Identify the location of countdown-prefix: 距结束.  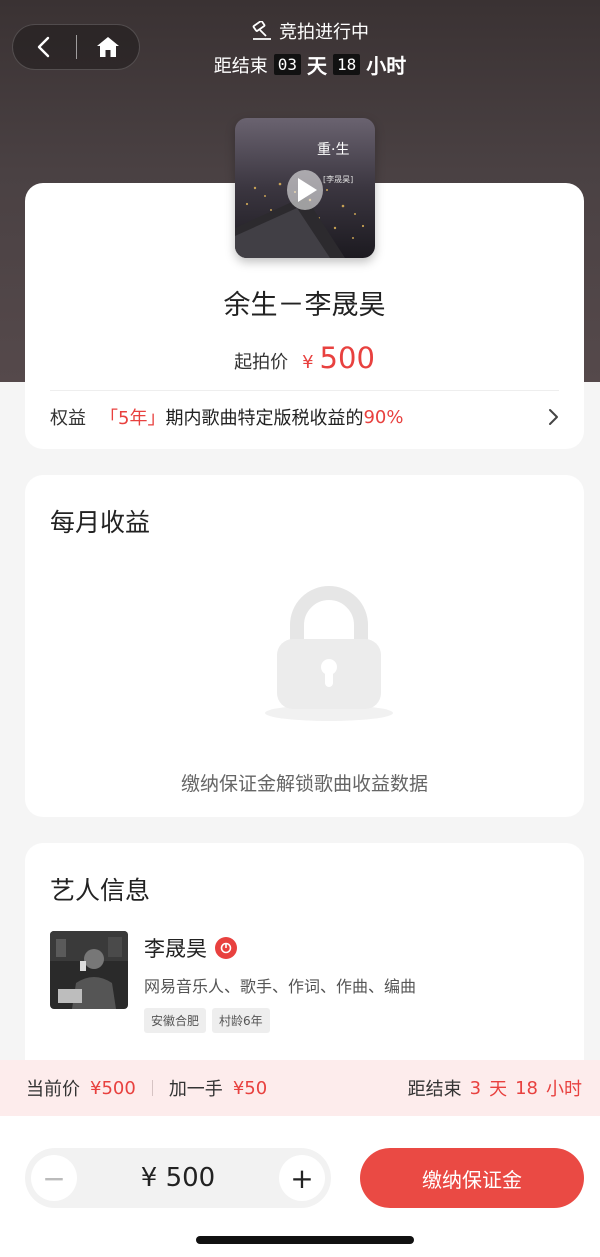
(240, 66).